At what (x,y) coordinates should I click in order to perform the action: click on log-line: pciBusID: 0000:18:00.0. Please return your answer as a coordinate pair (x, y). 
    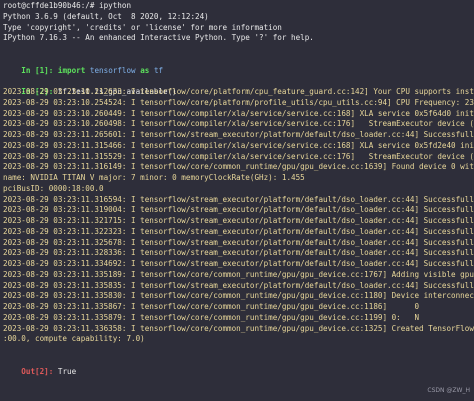
    Looking at the image, I should click on (53, 188).